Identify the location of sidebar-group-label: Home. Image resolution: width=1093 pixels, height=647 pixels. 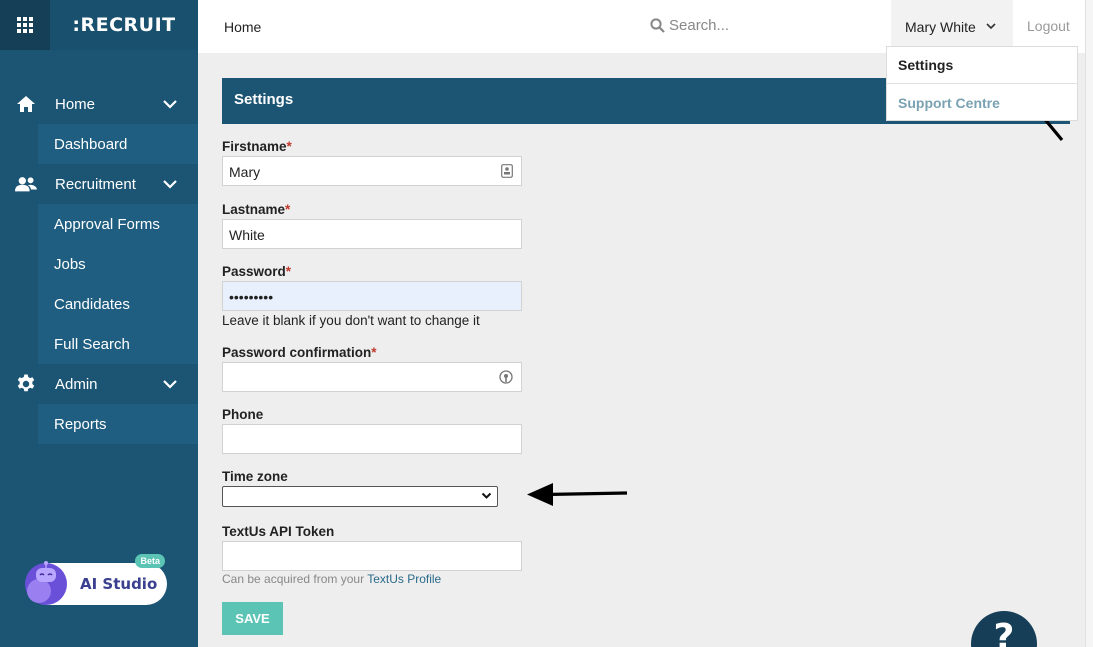
(75, 104).